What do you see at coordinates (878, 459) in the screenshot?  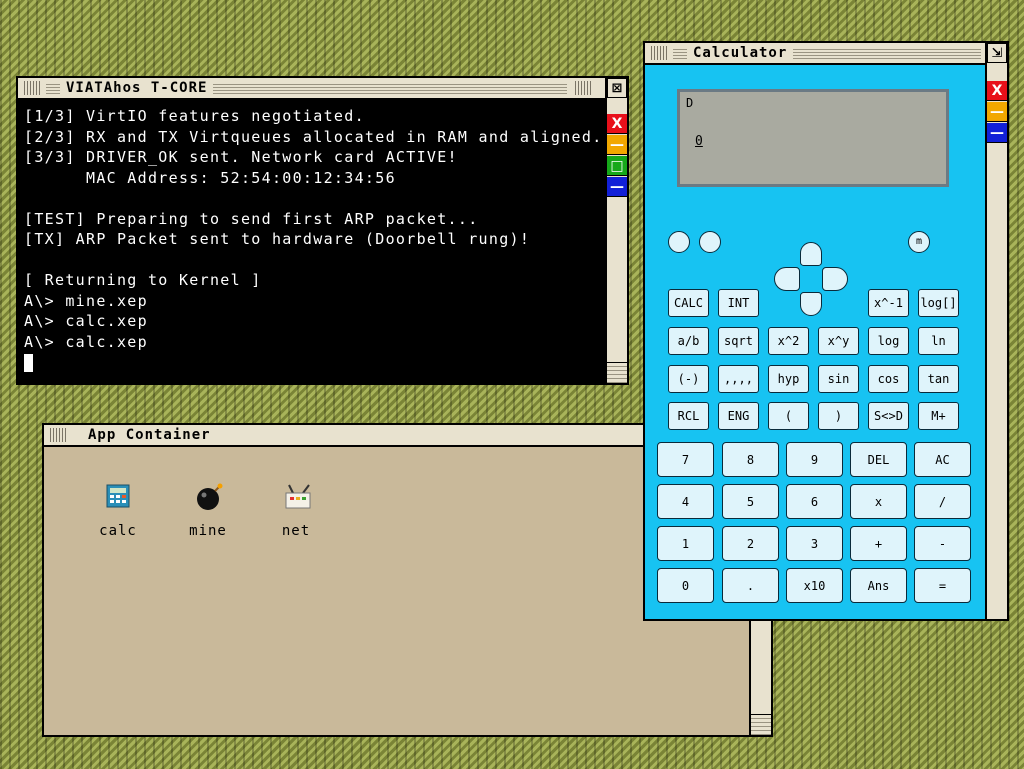 I see `key-del: DEL` at bounding box center [878, 459].